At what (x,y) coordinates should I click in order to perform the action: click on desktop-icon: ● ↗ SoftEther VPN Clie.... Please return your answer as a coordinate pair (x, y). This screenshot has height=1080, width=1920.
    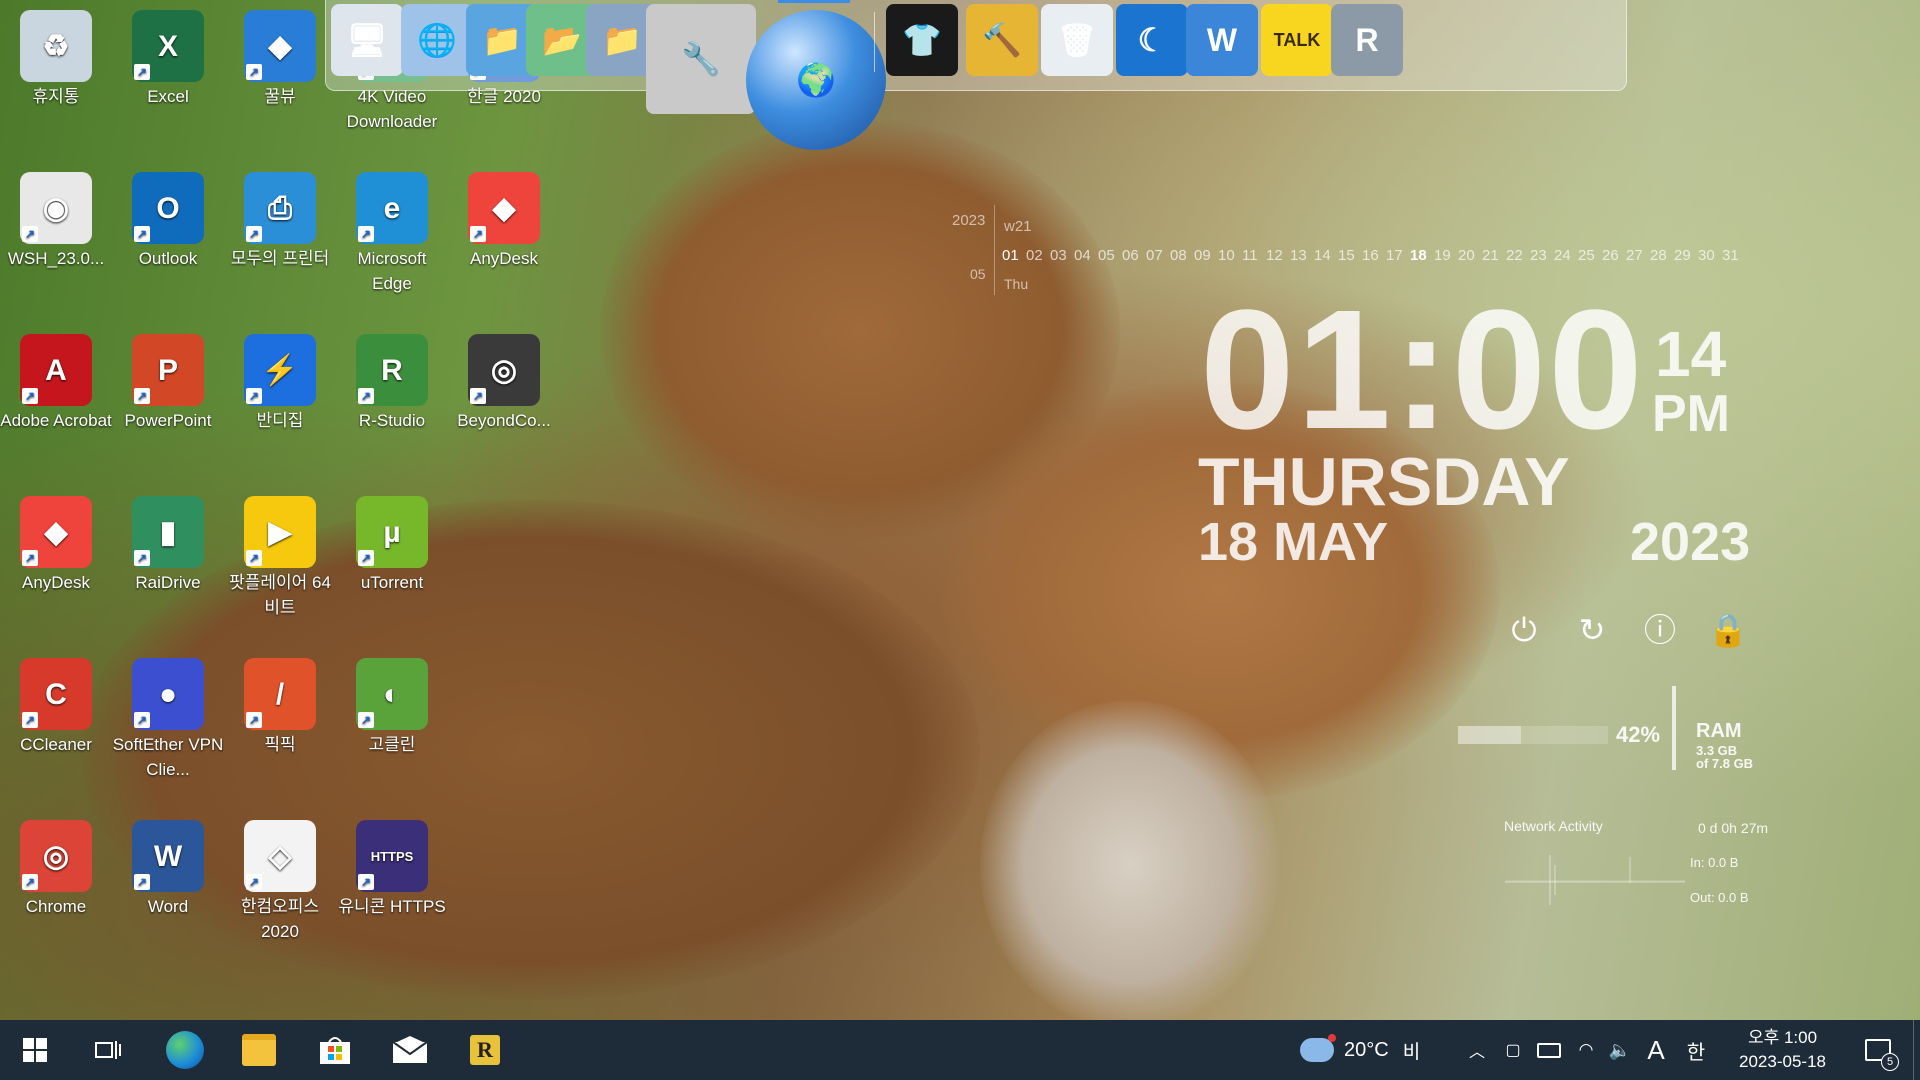
    Looking at the image, I should click on (168, 720).